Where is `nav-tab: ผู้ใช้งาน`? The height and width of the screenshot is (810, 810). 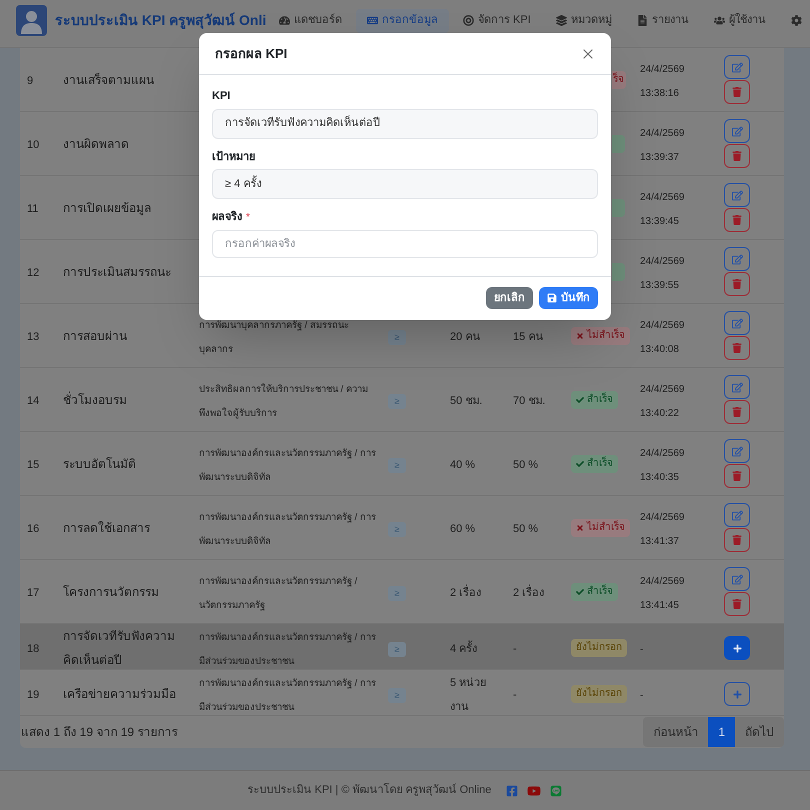 nav-tab: ผู้ใช้งาน is located at coordinates (739, 20).